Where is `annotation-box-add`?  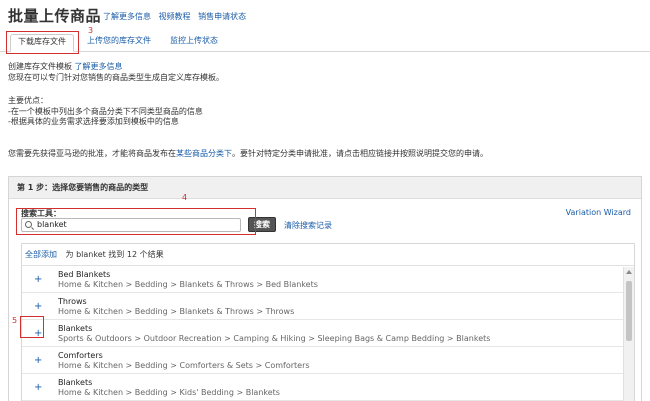
annotation-box-add is located at coordinates (32, 327).